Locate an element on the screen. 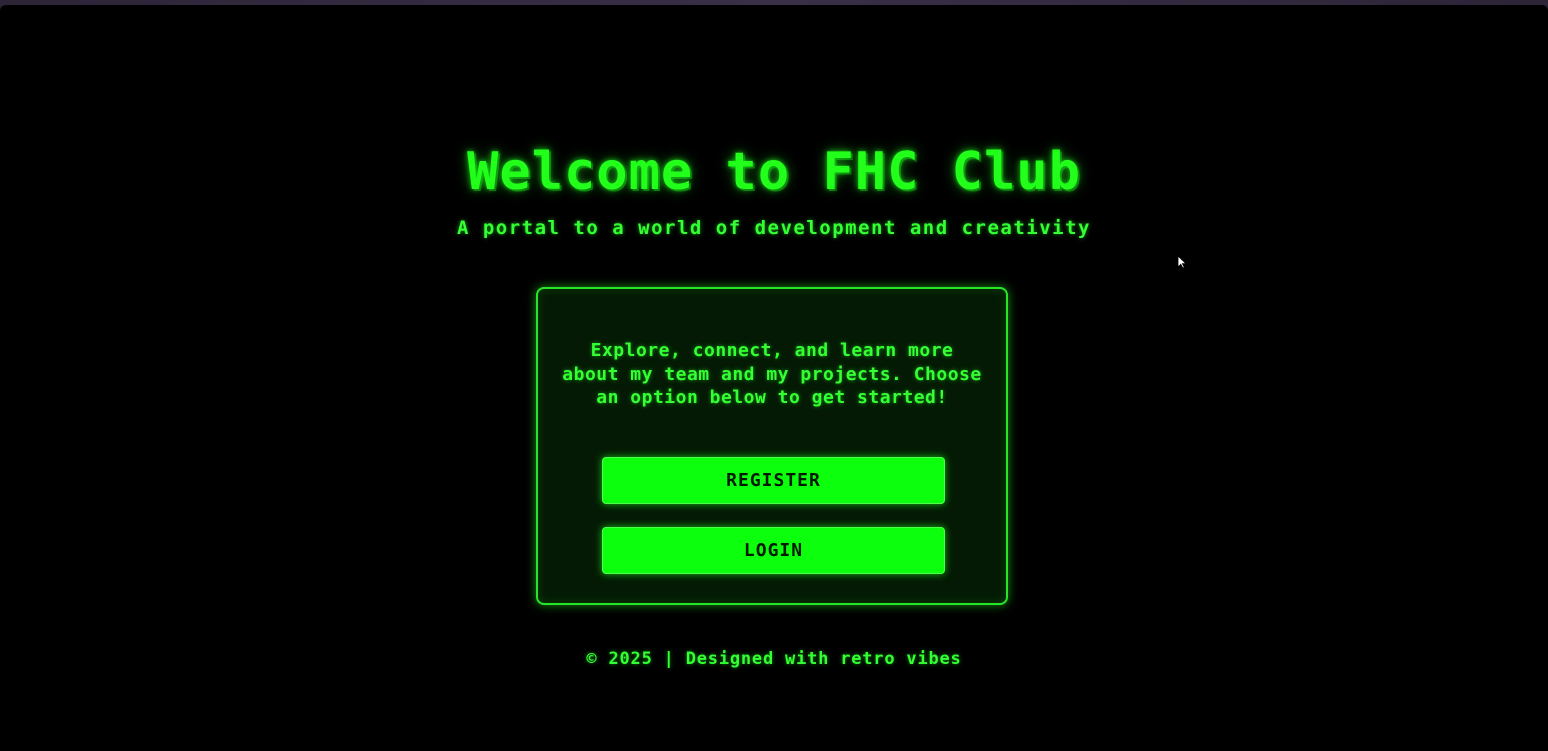 The image size is (1548, 751). footer-text: © 2025 | Designed with retro vibes is located at coordinates (774, 659).